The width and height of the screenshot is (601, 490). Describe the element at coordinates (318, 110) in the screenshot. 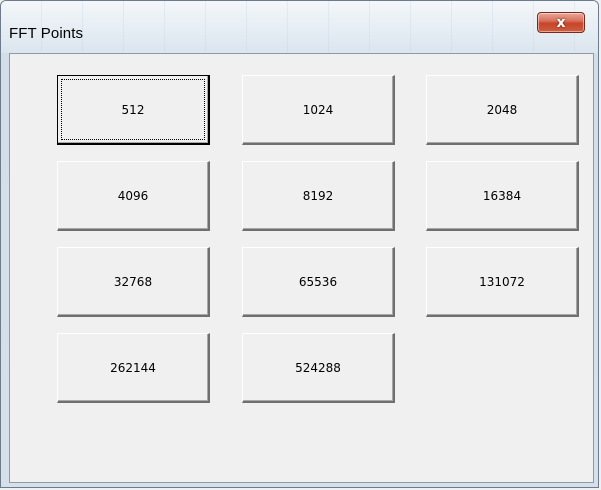

I see `fft-1024-button: 1024` at that location.